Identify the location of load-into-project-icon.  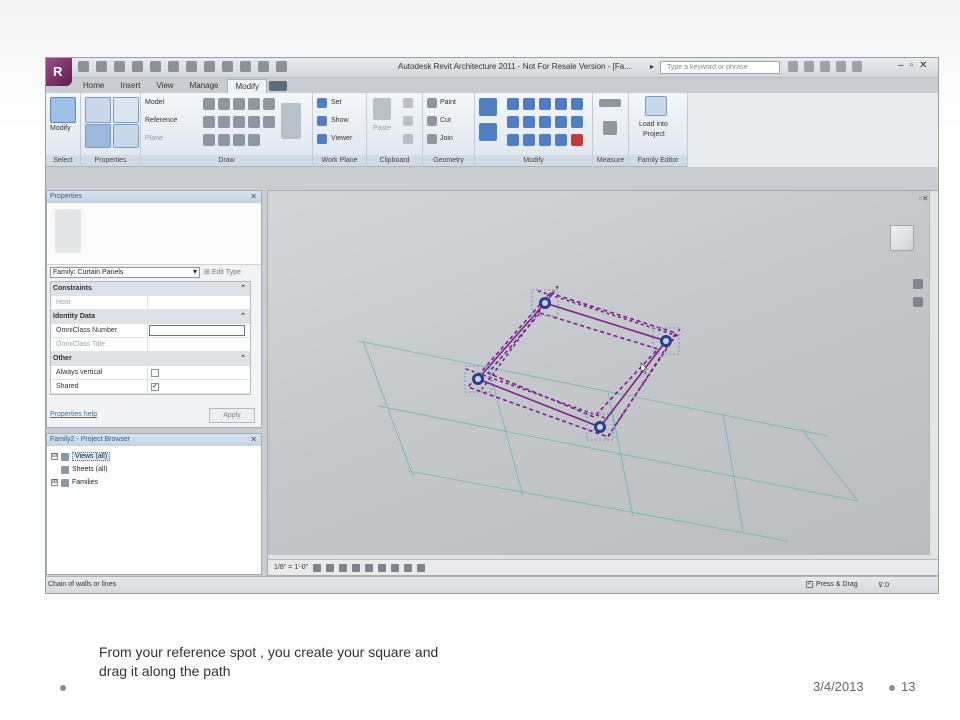
(656, 106).